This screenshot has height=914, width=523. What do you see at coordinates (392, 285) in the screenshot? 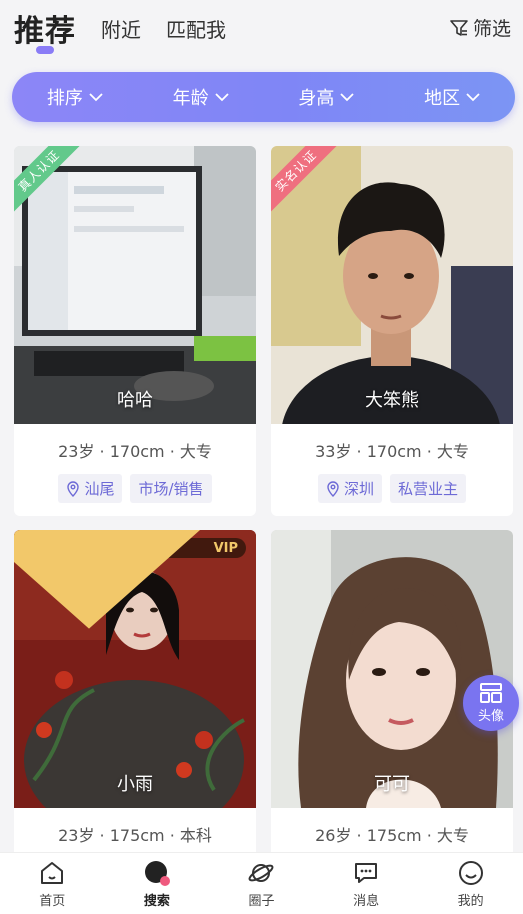
I see `profile-photo: 实名认证 大笨熊` at bounding box center [392, 285].